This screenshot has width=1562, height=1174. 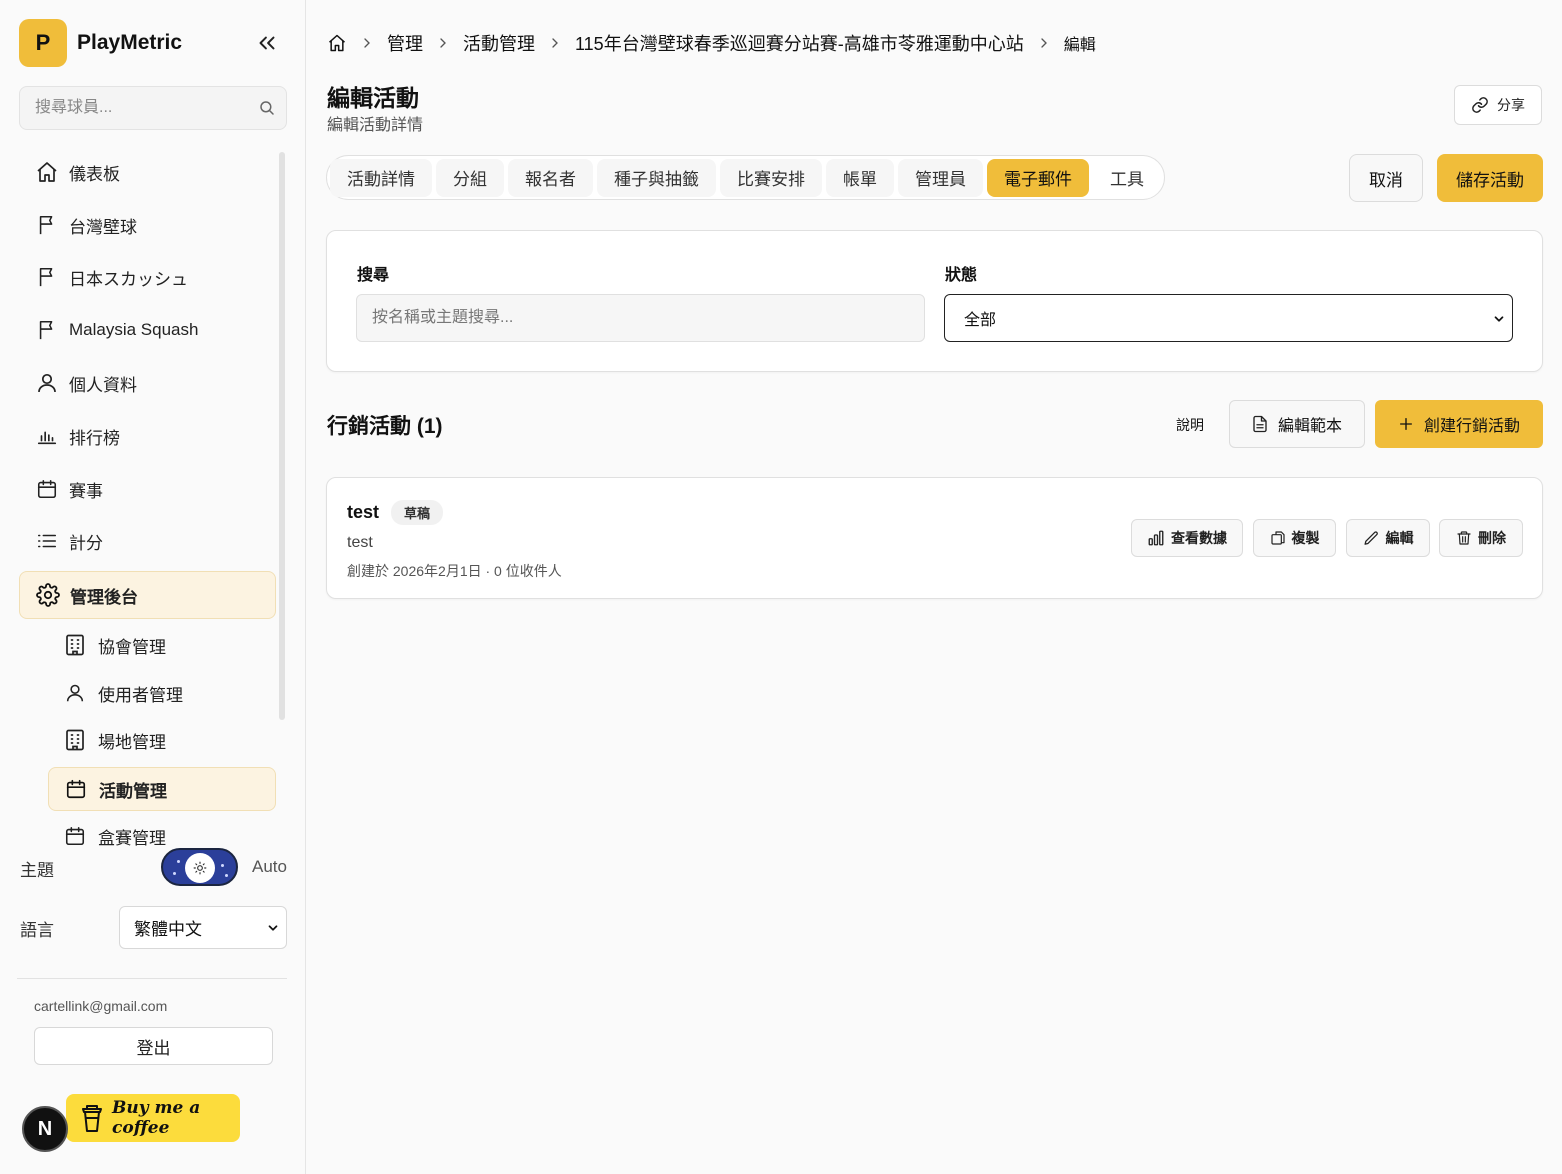 What do you see at coordinates (373, 275) in the screenshot?
I see `search-label: 搜尋` at bounding box center [373, 275].